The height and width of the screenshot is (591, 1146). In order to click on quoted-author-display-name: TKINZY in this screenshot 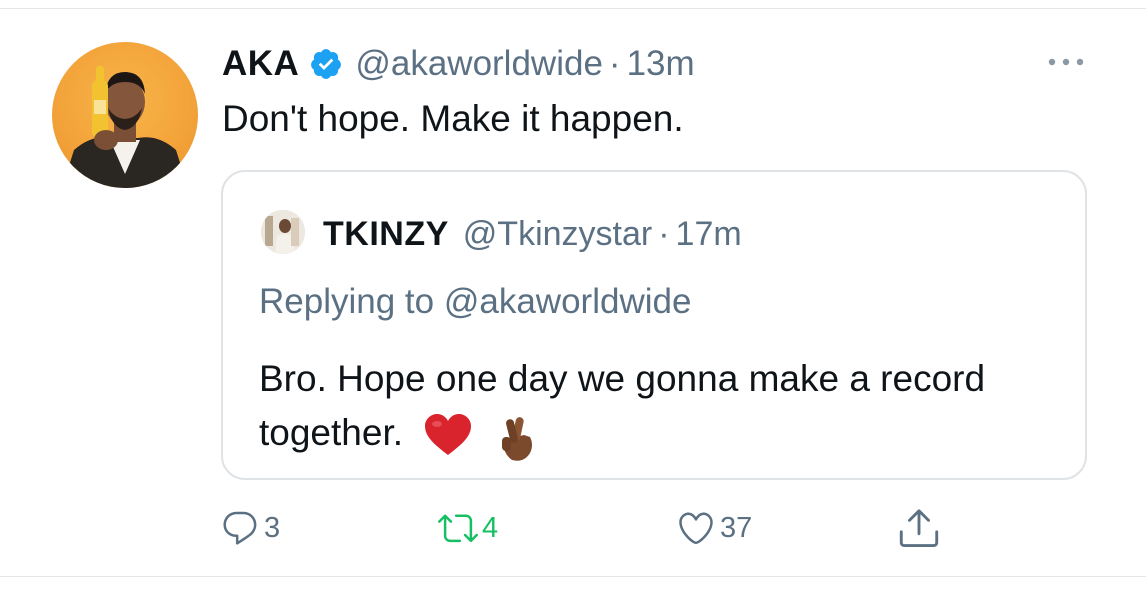, I will do `click(386, 234)`.